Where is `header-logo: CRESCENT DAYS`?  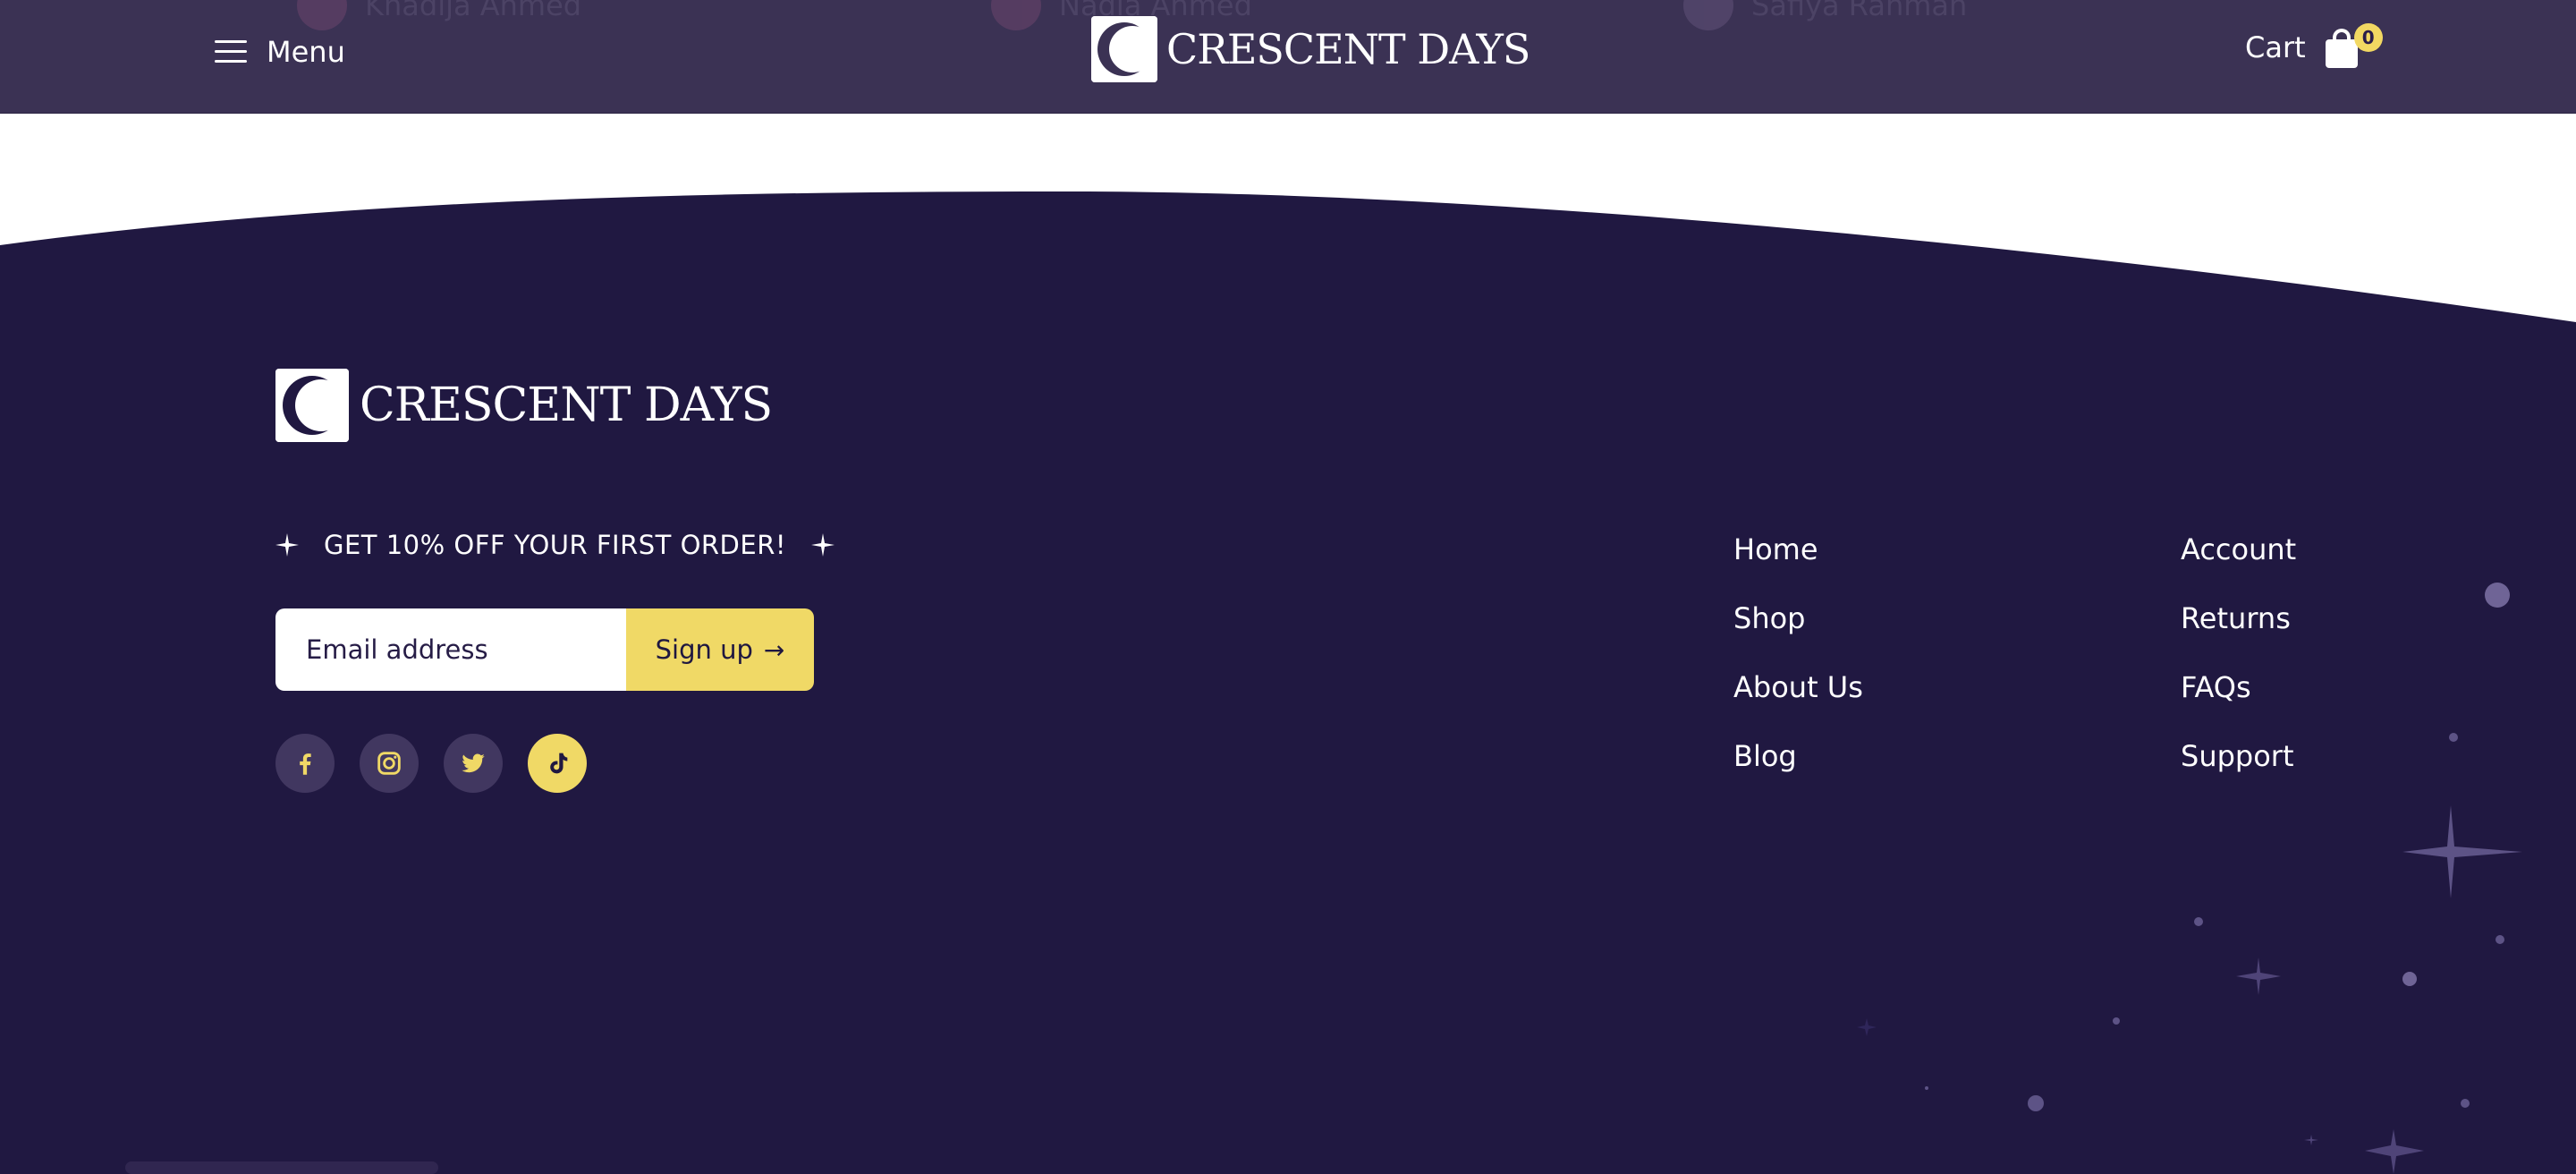 header-logo: CRESCENT DAYS is located at coordinates (1310, 49).